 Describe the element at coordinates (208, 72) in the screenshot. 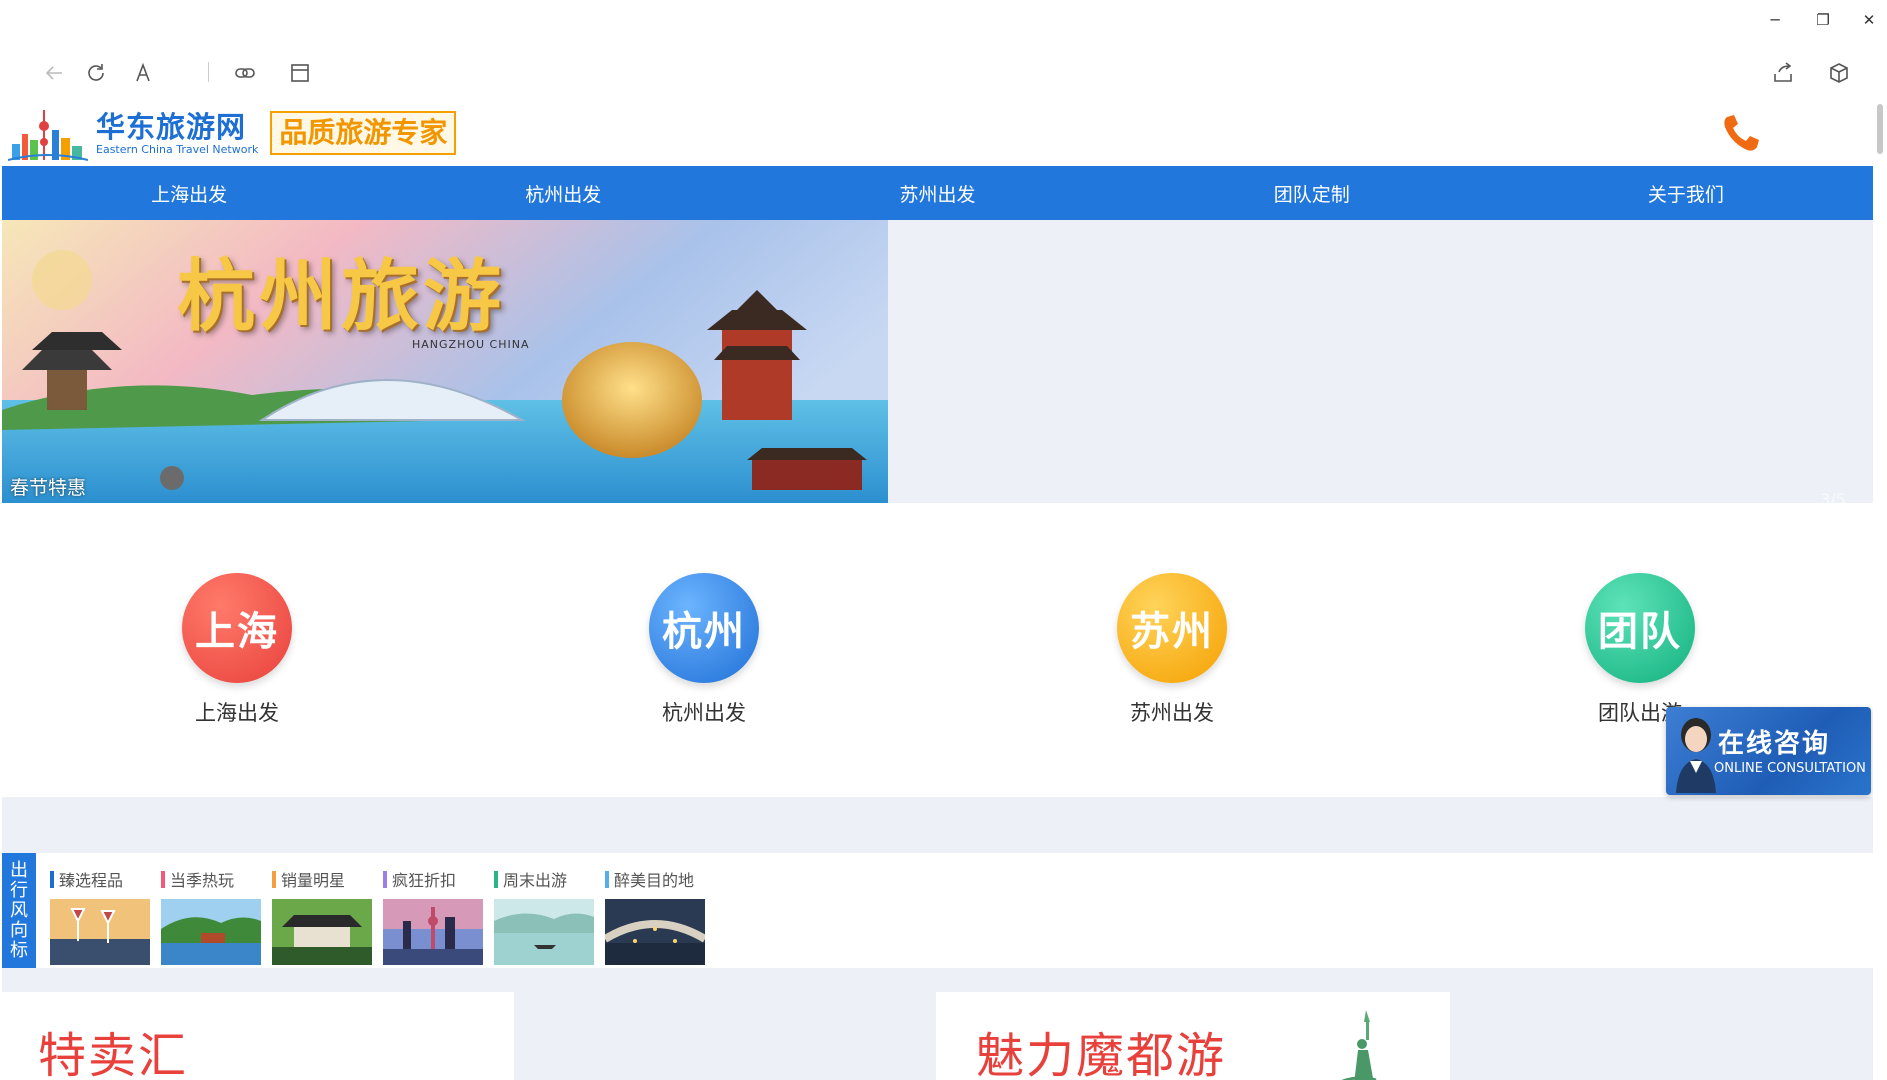

I see `toolbar-divider` at that location.